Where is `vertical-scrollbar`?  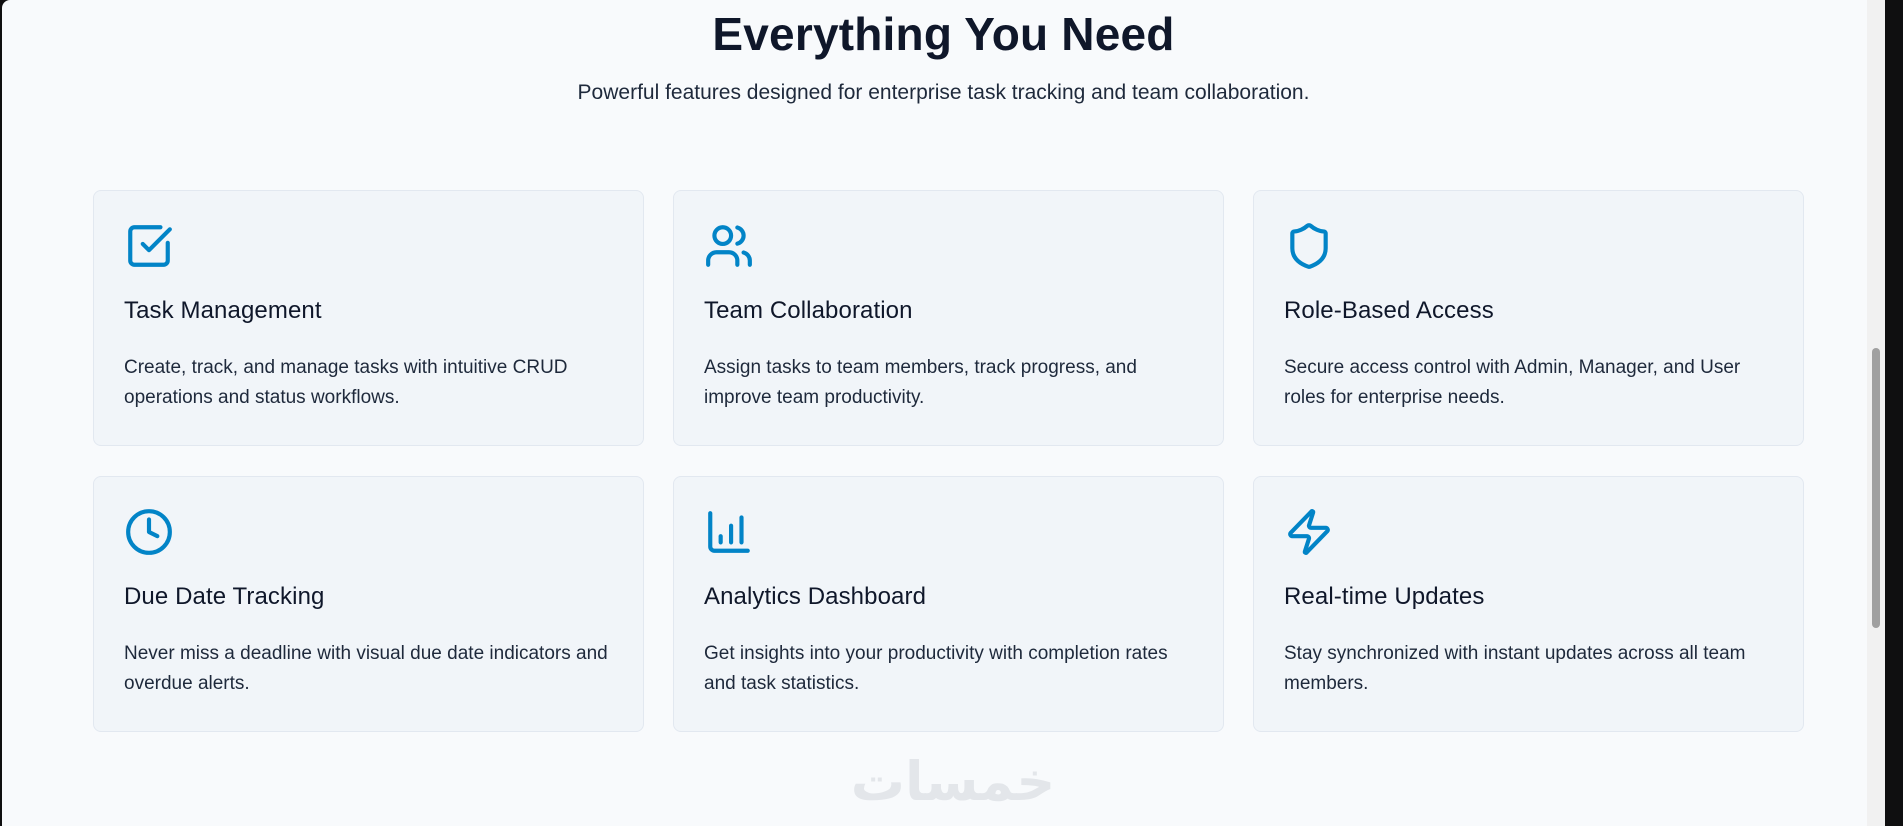
vertical-scrollbar is located at coordinates (1876, 413).